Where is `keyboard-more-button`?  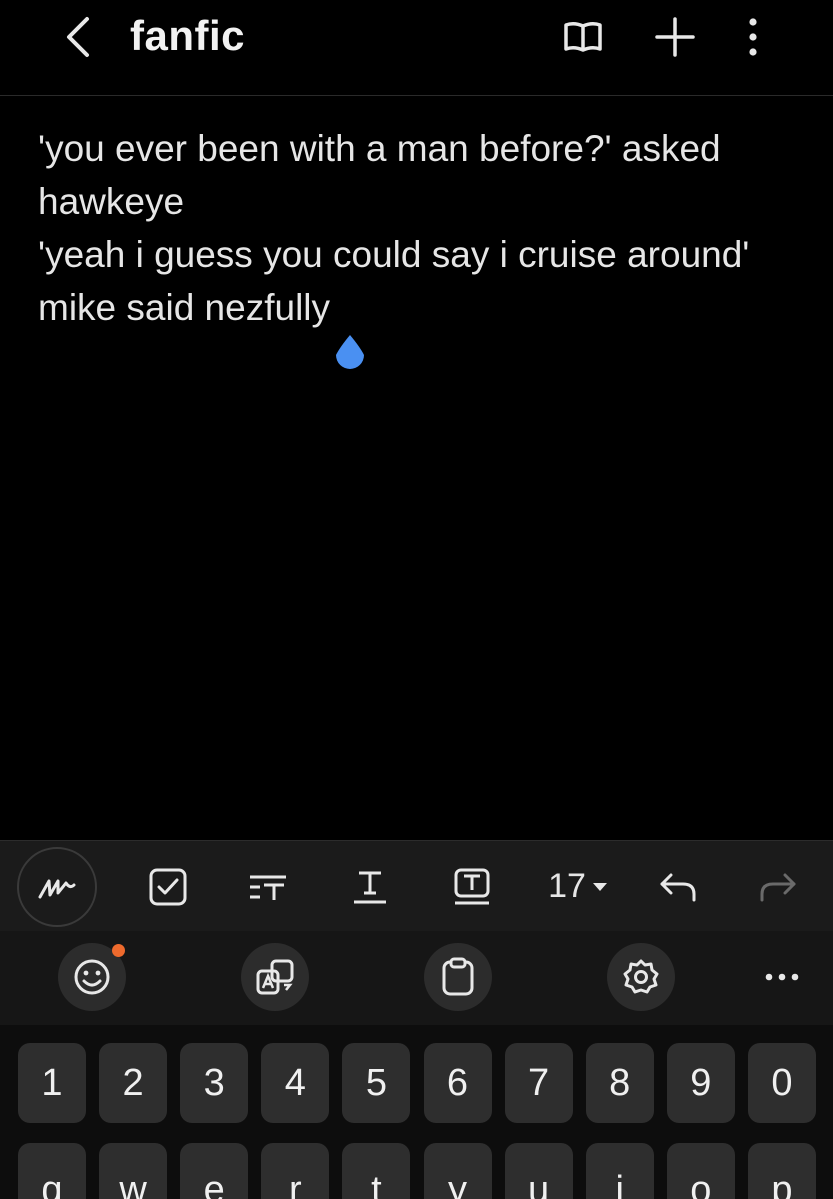
keyboard-more-button is located at coordinates (782, 977).